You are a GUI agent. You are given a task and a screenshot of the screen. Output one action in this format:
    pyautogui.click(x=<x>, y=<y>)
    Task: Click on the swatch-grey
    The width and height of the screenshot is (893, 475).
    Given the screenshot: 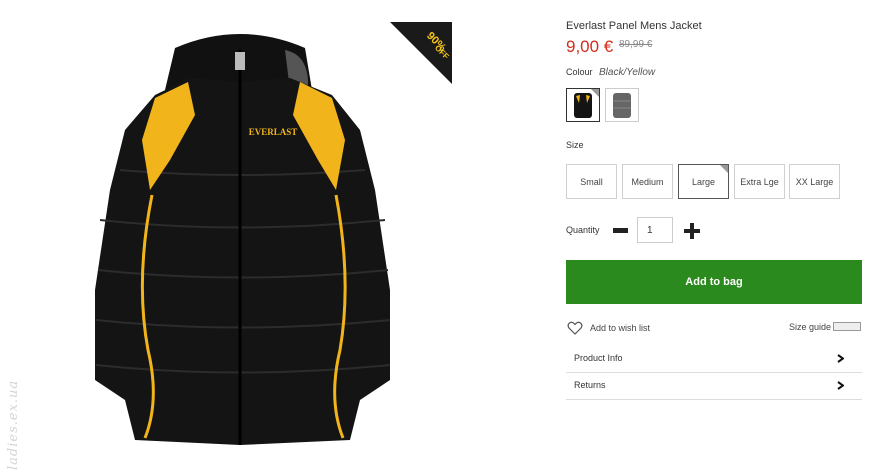 What is the action you would take?
    pyautogui.click(x=622, y=105)
    